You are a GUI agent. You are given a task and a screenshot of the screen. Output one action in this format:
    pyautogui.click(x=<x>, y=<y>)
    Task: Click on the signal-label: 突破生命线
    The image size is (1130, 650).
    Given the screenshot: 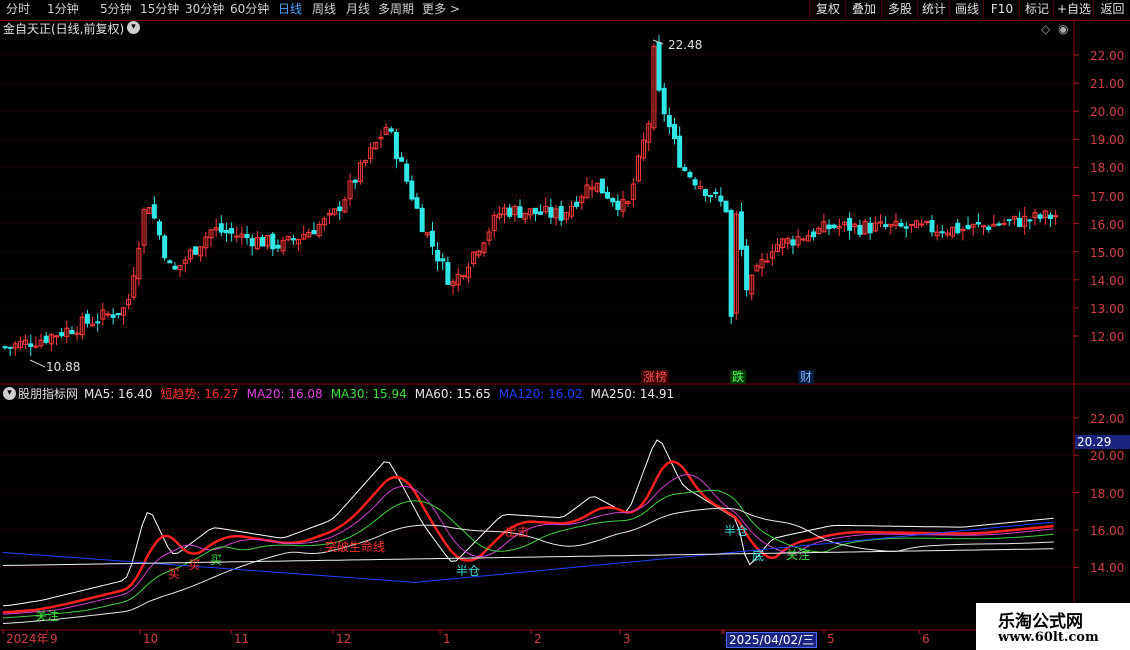 What is the action you would take?
    pyautogui.click(x=355, y=547)
    